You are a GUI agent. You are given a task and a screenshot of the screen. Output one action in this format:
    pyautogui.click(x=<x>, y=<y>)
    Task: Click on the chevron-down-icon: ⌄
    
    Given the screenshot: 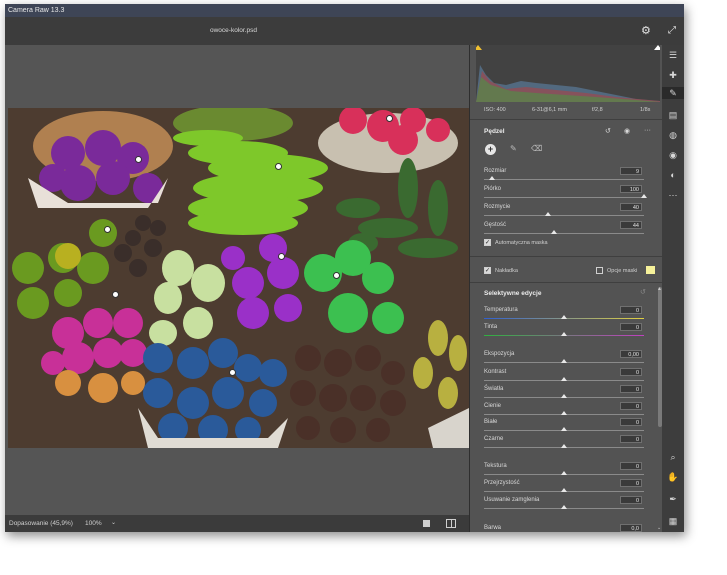 What is the action you would take?
    pyautogui.click(x=113, y=523)
    